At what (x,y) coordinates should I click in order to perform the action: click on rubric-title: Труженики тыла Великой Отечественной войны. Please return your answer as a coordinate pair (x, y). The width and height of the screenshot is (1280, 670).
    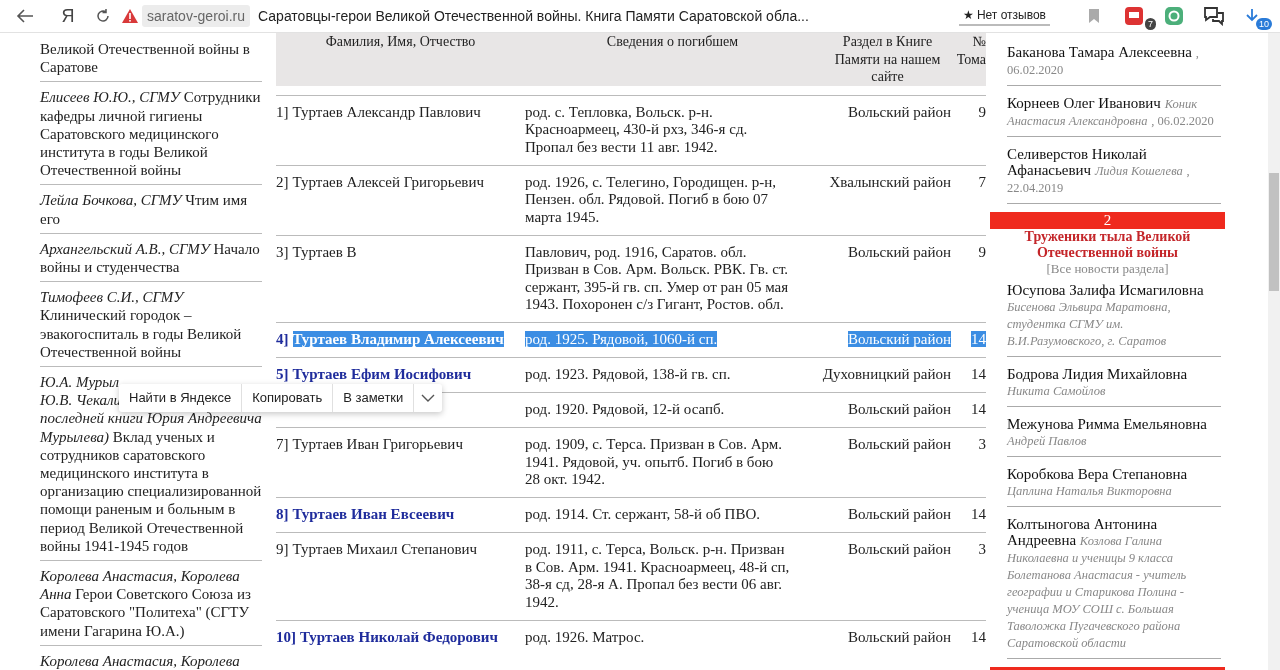
    Looking at the image, I should click on (1107, 245).